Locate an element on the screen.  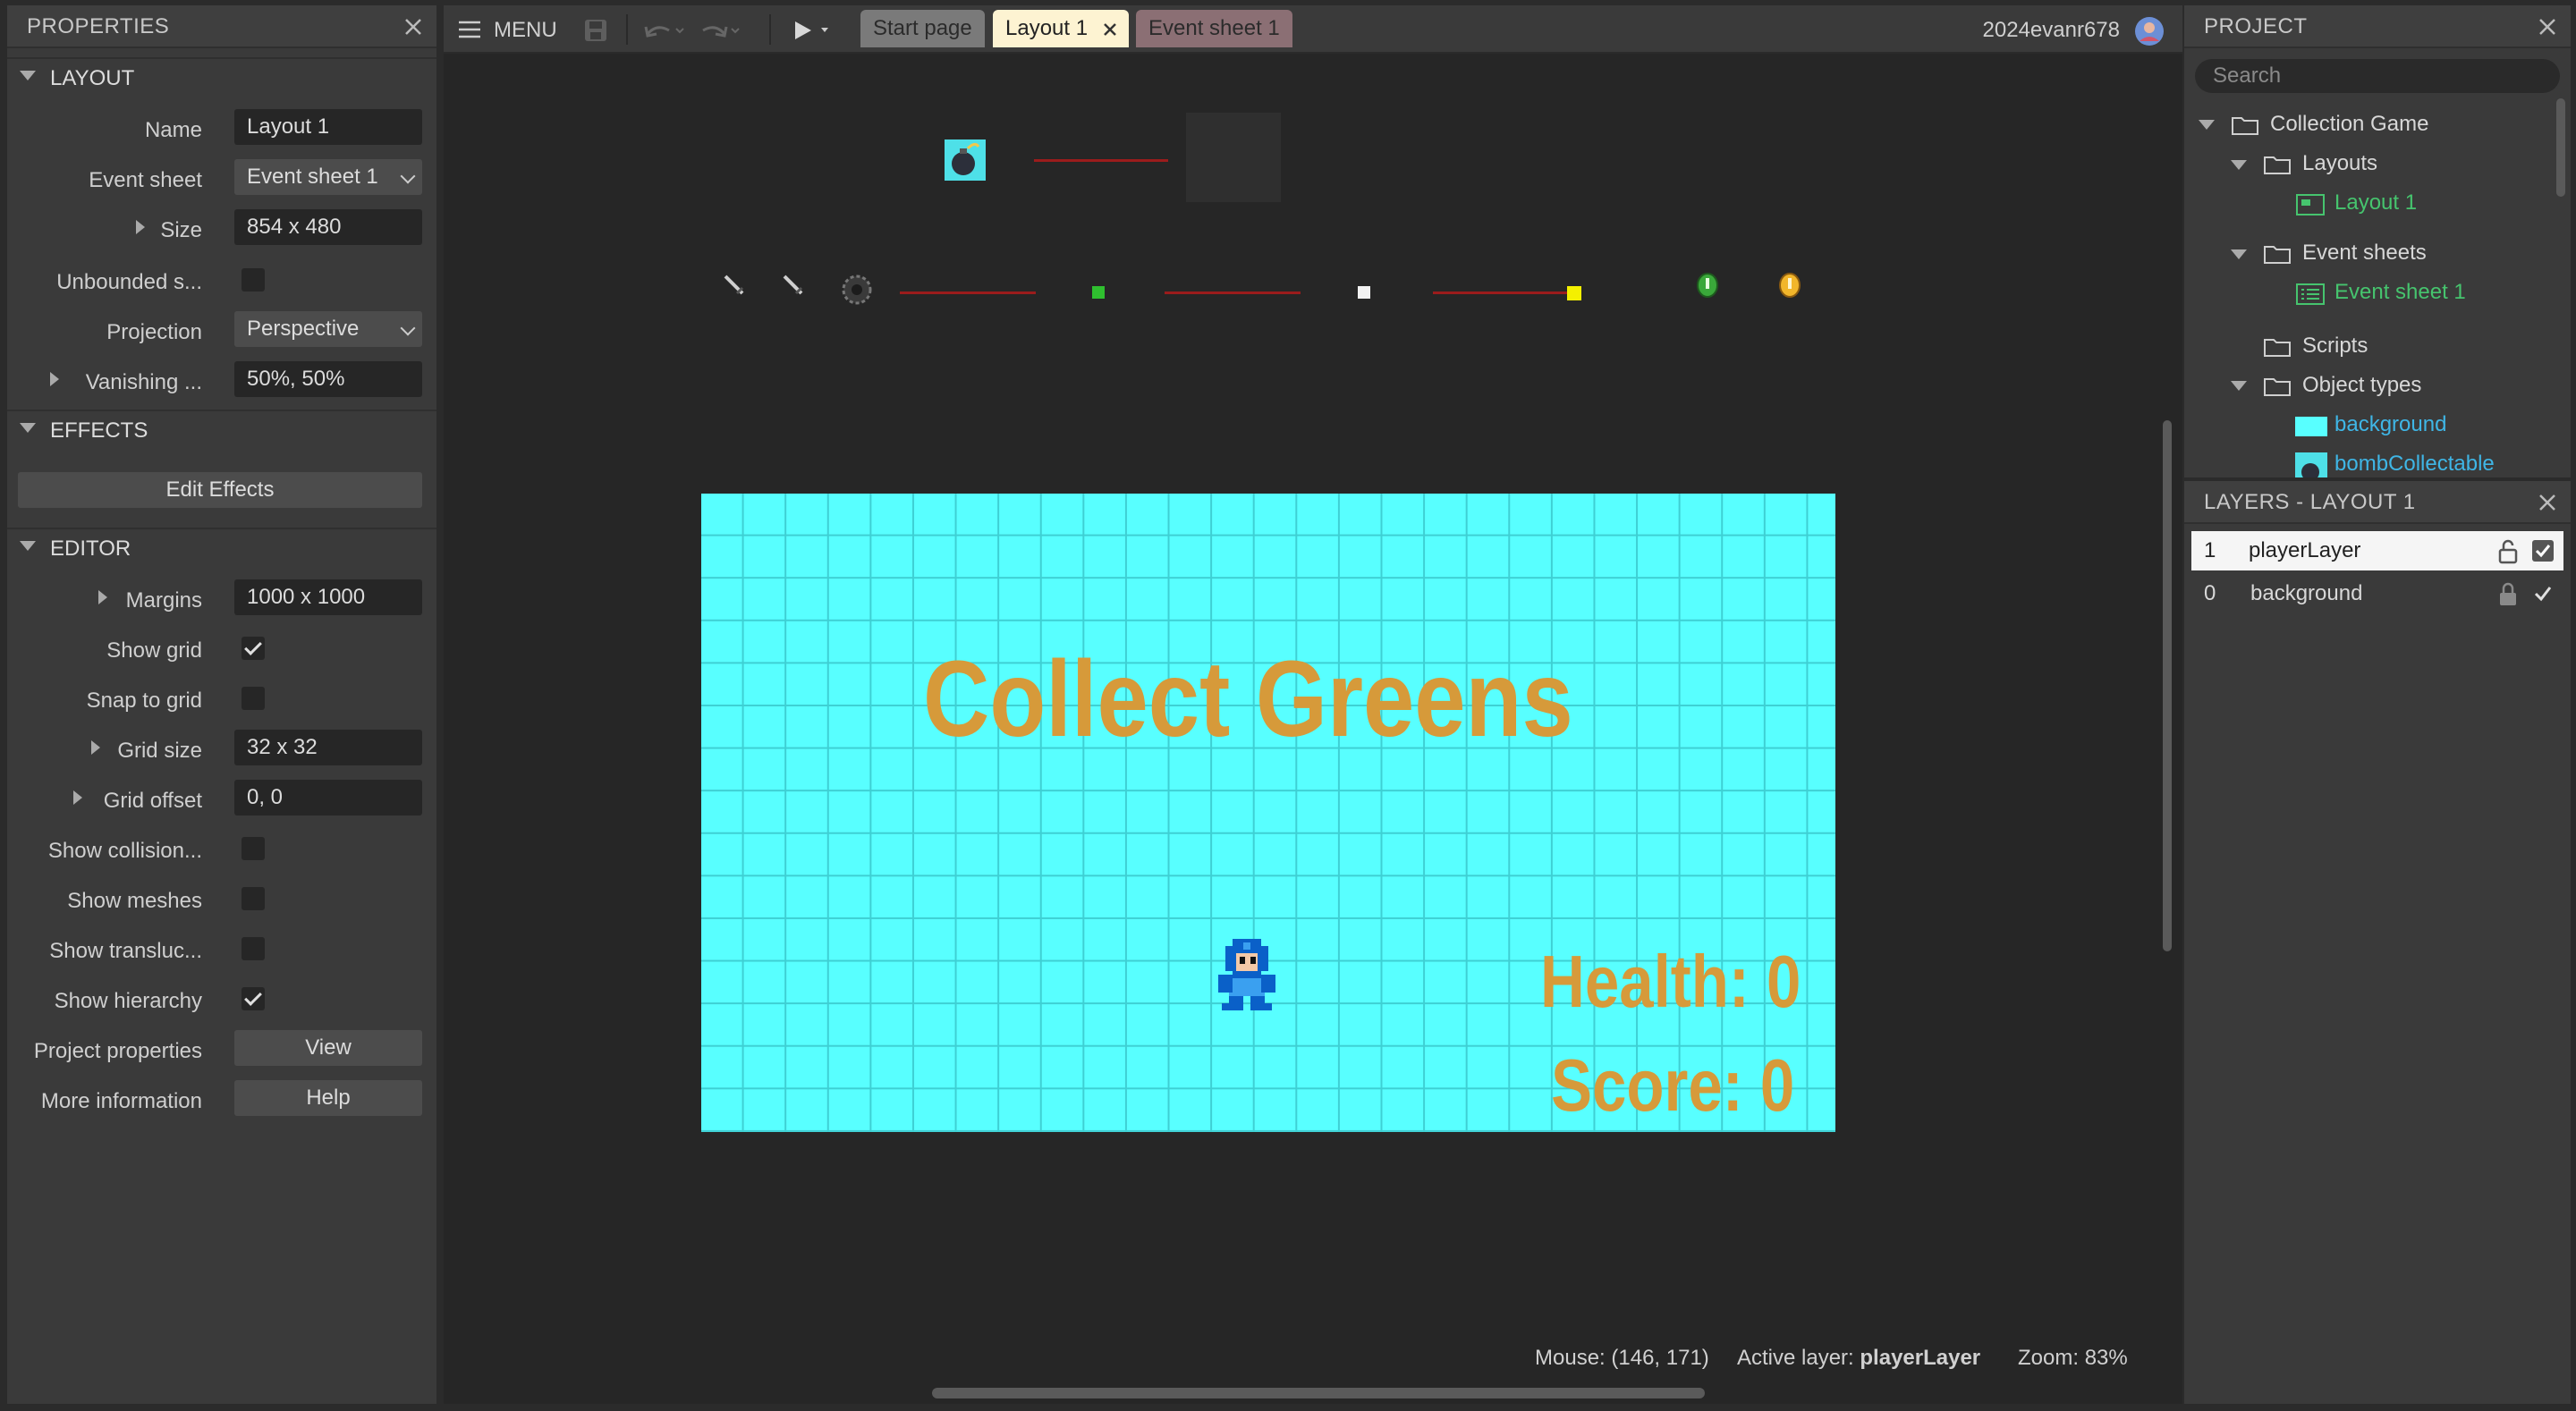
score-text-object: Score: 0 is located at coordinates (1672, 1086).